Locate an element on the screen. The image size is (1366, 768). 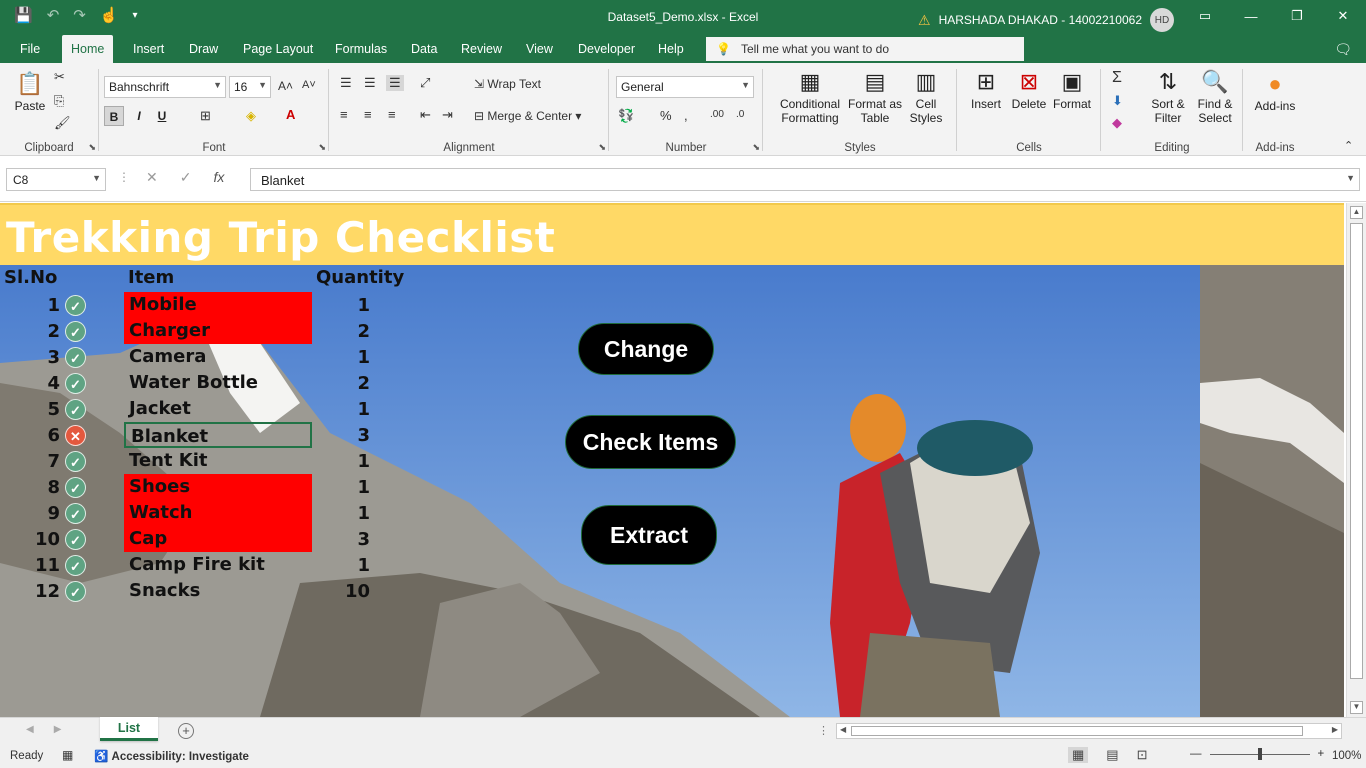
clear-icon: ◆ is located at coordinates (1117, 123).